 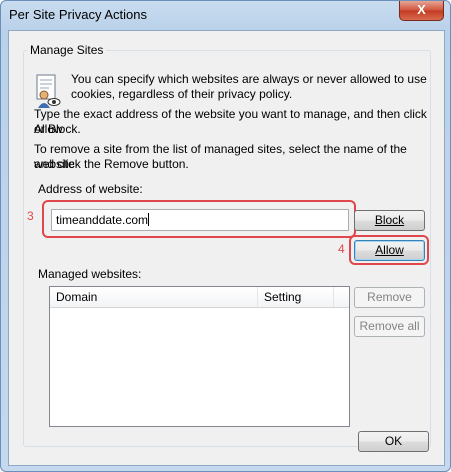 I want to click on remove-button-label: Remove, so click(x=389, y=297).